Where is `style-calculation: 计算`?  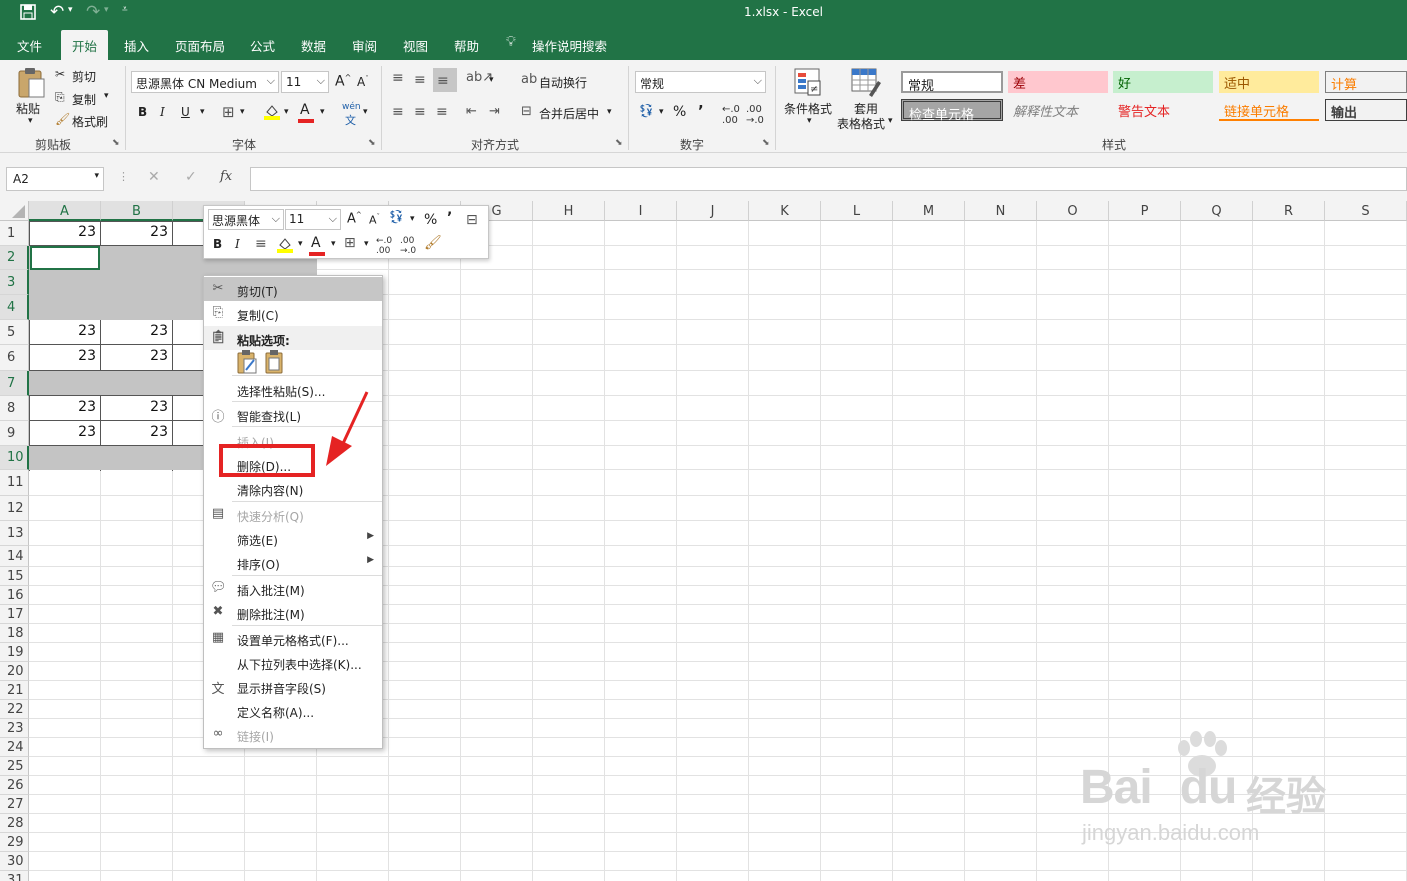
style-calculation: 计算 is located at coordinates (1366, 82).